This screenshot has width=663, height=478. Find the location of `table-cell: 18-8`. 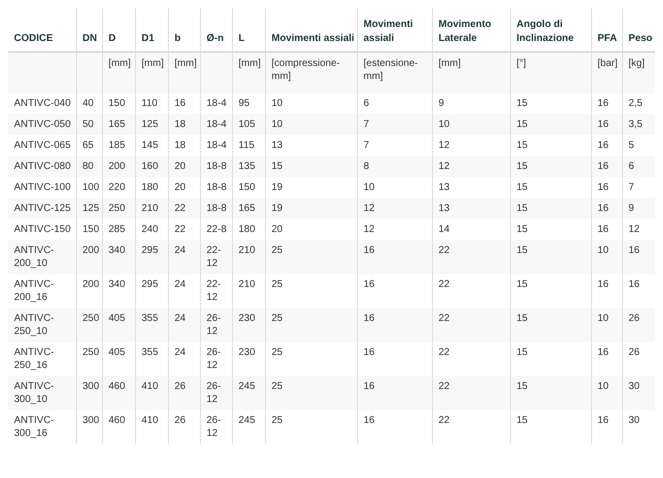

table-cell: 18-8 is located at coordinates (216, 208).